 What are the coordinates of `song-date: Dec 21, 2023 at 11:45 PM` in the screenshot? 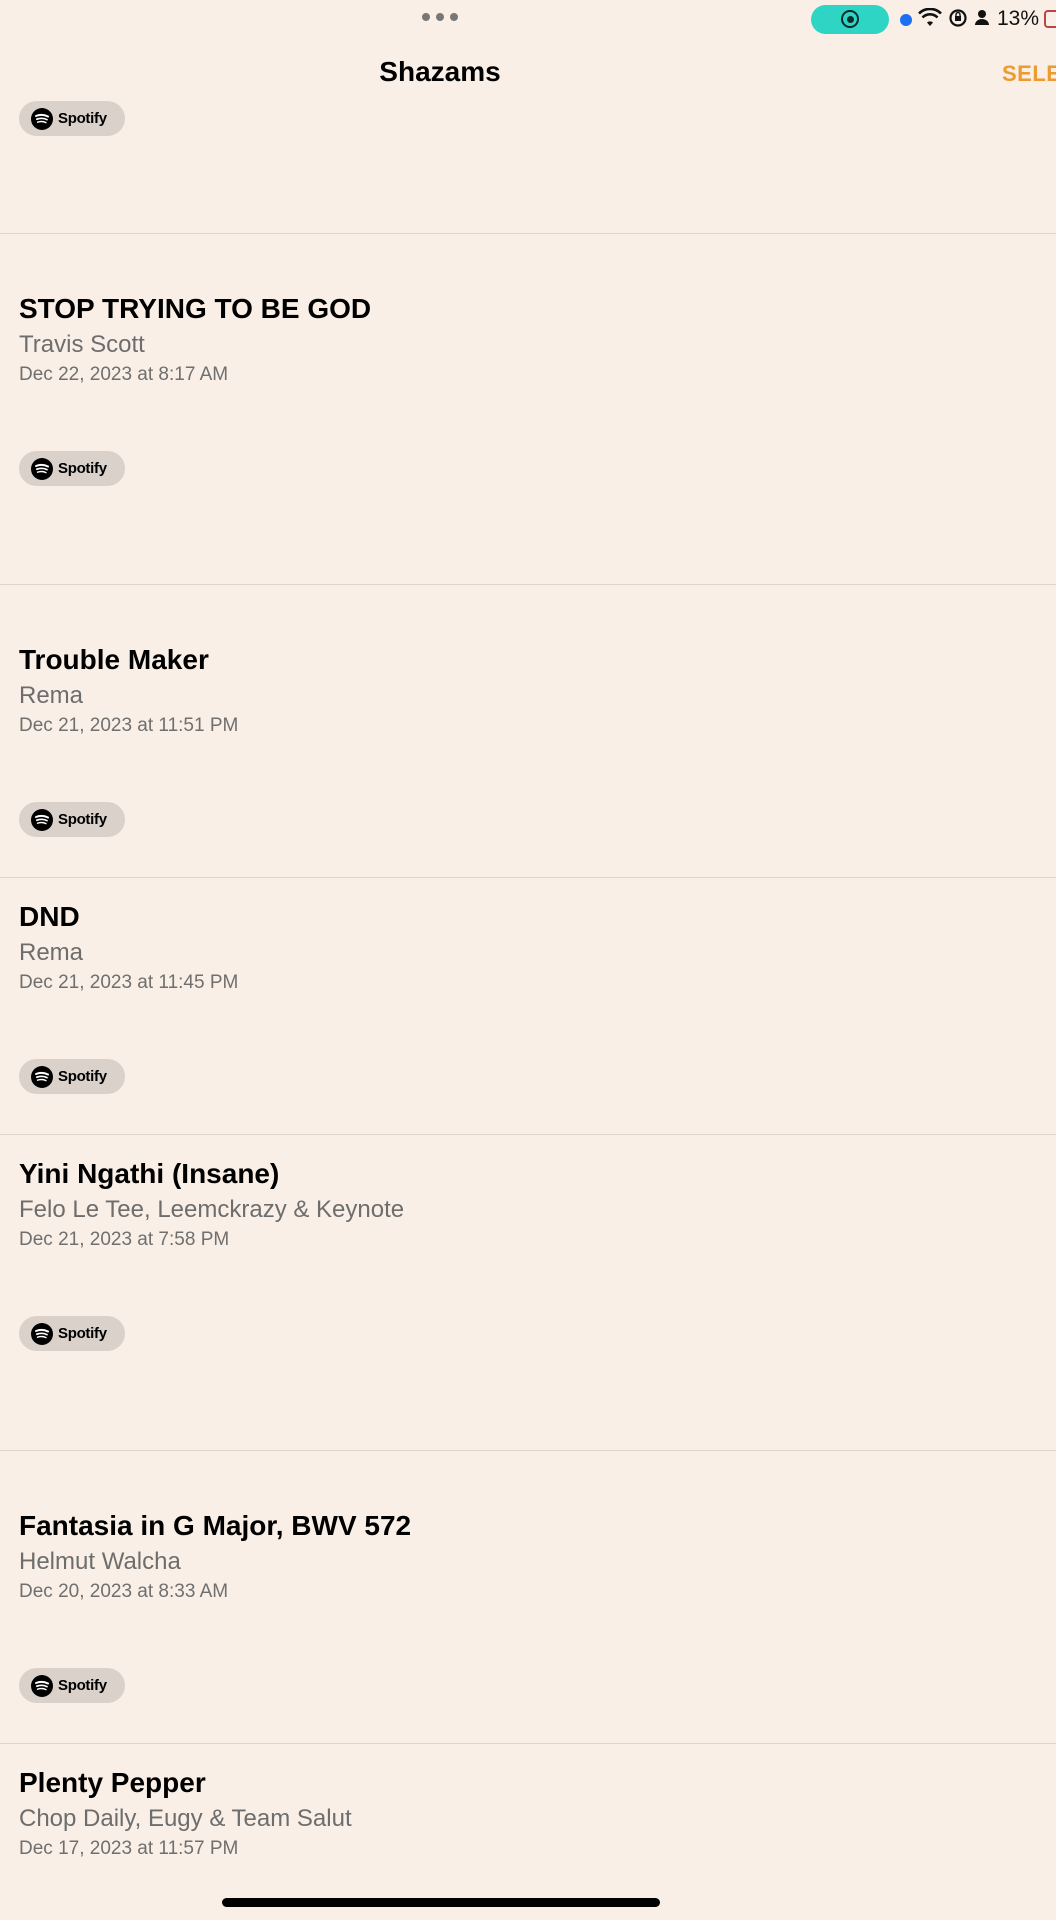 It's located at (129, 982).